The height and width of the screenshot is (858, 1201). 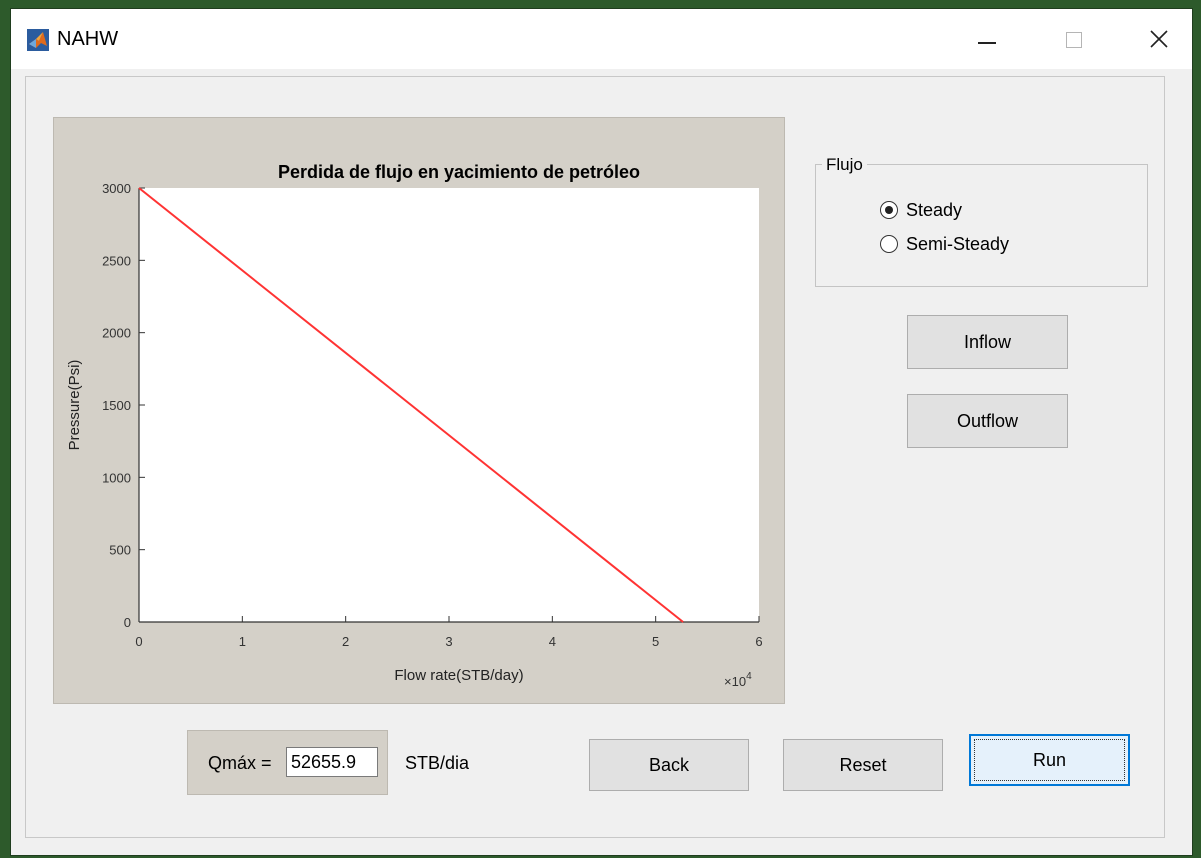 What do you see at coordinates (987, 43) in the screenshot?
I see `minimize-icon` at bounding box center [987, 43].